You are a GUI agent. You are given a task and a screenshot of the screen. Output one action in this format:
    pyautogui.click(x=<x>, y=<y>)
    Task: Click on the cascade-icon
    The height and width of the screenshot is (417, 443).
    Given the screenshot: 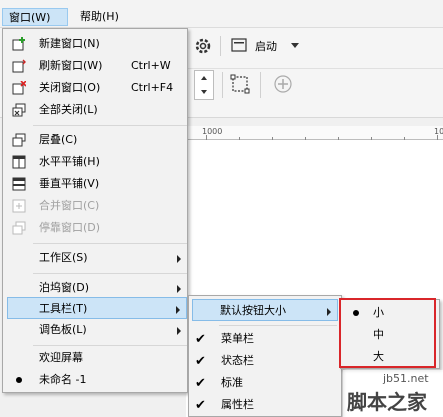 What is the action you would take?
    pyautogui.click(x=19, y=140)
    